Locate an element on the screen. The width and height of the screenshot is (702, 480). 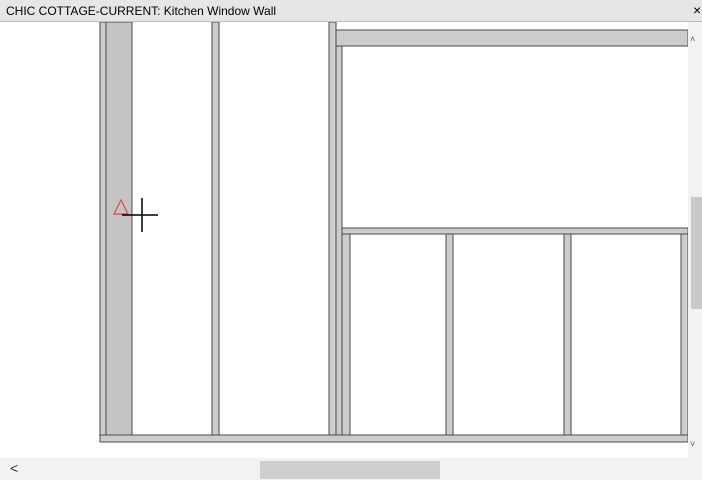
window-sill is located at coordinates (514, 231).